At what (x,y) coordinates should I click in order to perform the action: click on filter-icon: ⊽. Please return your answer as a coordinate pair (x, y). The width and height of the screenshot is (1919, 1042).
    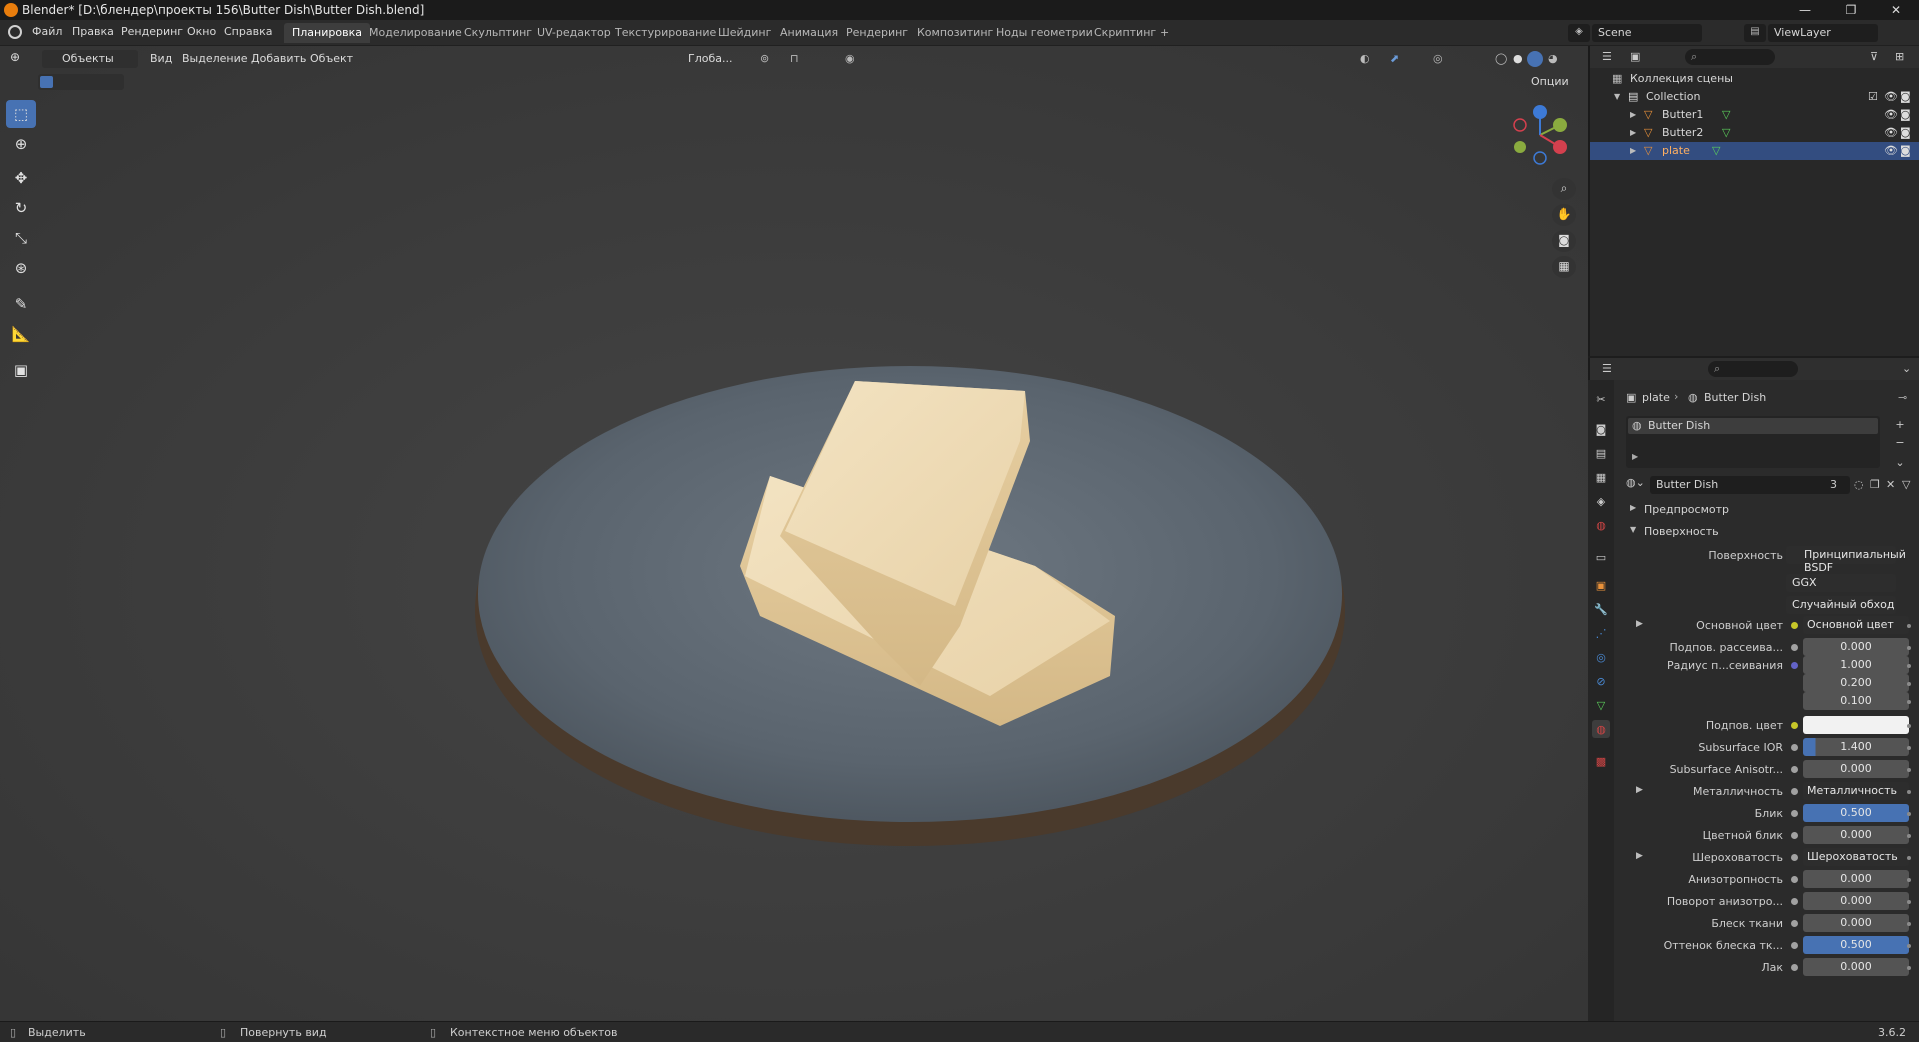
    Looking at the image, I should click on (1874, 56).